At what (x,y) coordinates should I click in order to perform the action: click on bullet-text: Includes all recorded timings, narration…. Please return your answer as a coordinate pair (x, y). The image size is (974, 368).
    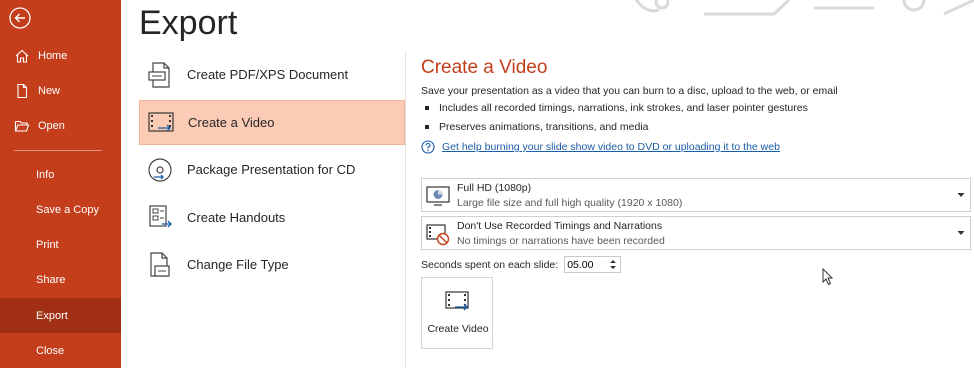
    Looking at the image, I should click on (623, 108).